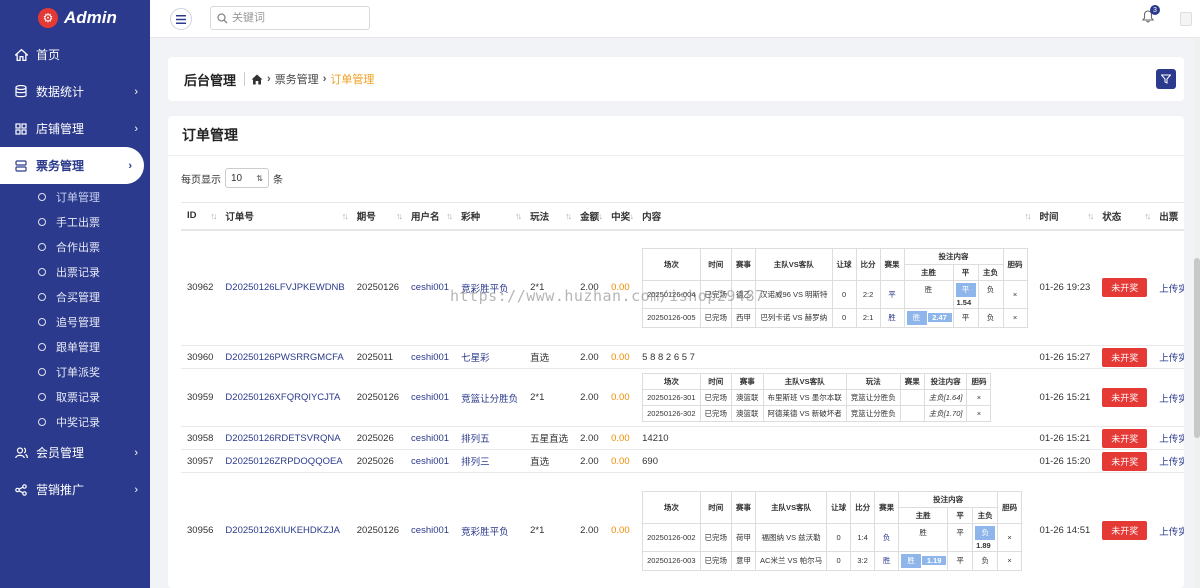 This screenshot has height=588, width=1200. Describe the element at coordinates (430, 216) in the screenshot. I see `column-header: 用户名 ↑↓` at that location.